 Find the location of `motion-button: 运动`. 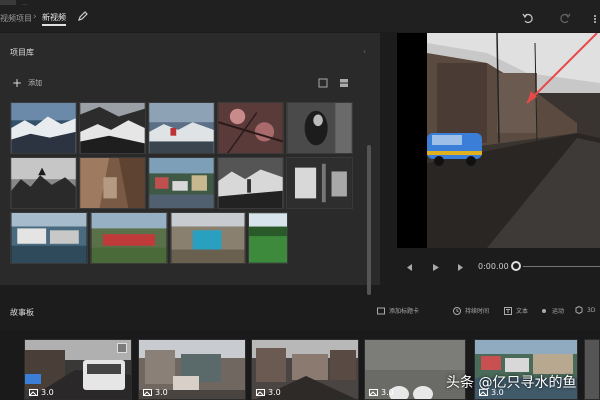

motion-button: 运动 is located at coordinates (552, 310).